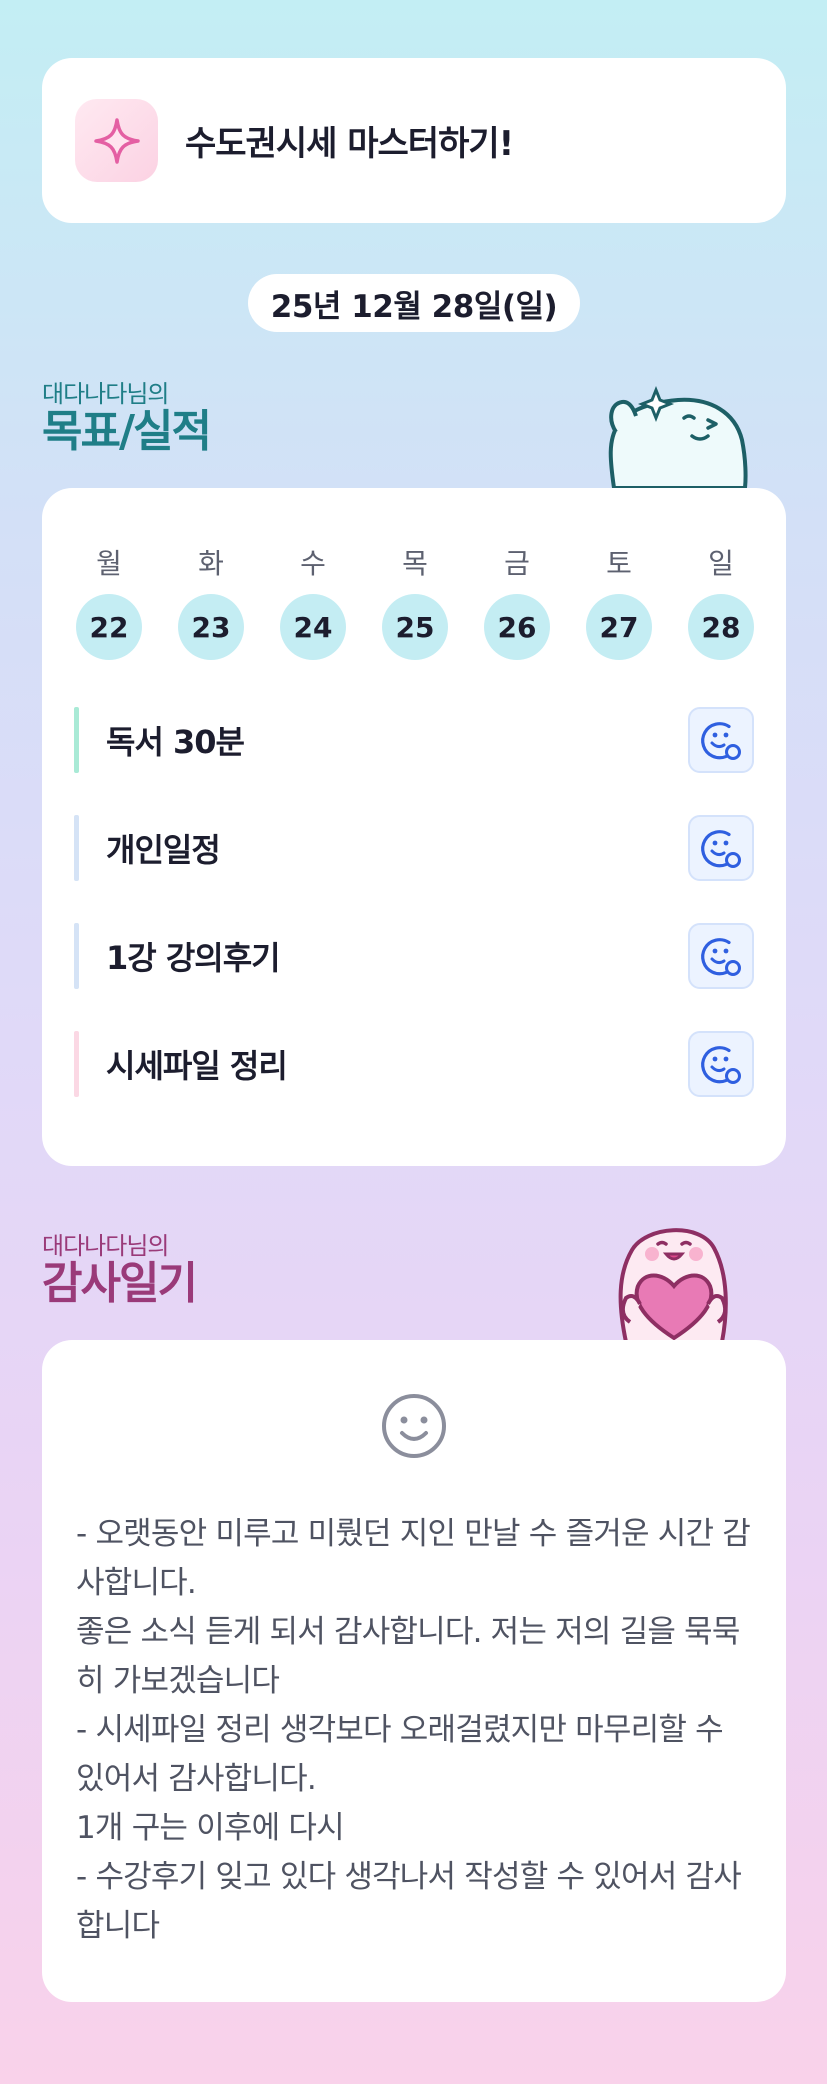 The width and height of the screenshot is (827, 2084). What do you see at coordinates (619, 563) in the screenshot?
I see `day-label: 토` at bounding box center [619, 563].